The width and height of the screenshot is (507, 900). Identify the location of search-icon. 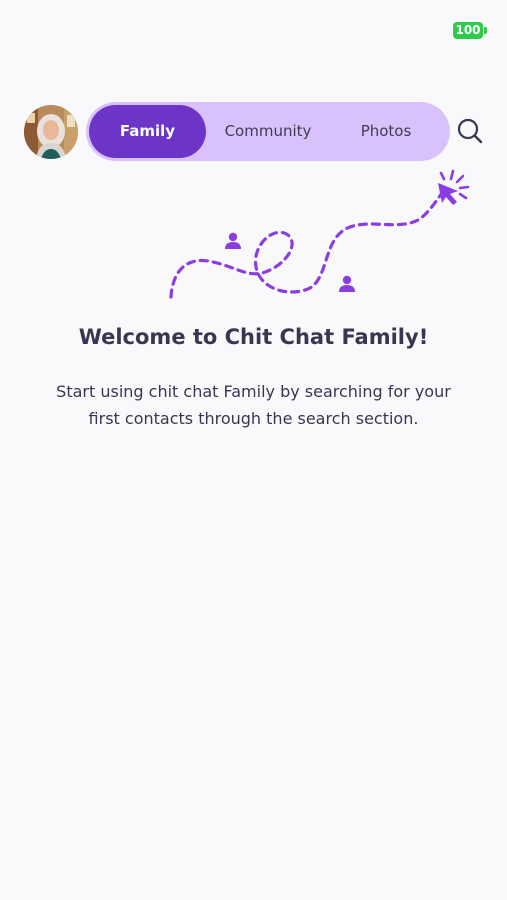
(470, 131).